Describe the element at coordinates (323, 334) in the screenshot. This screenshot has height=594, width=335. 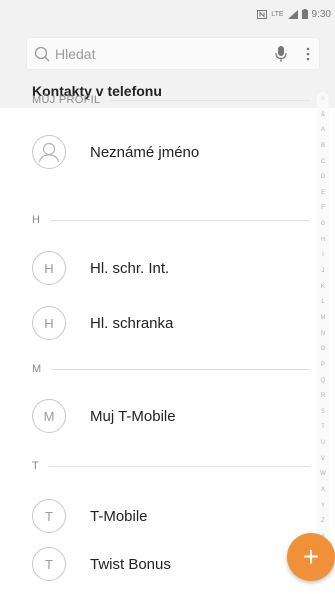
I see `index-letter: N` at that location.